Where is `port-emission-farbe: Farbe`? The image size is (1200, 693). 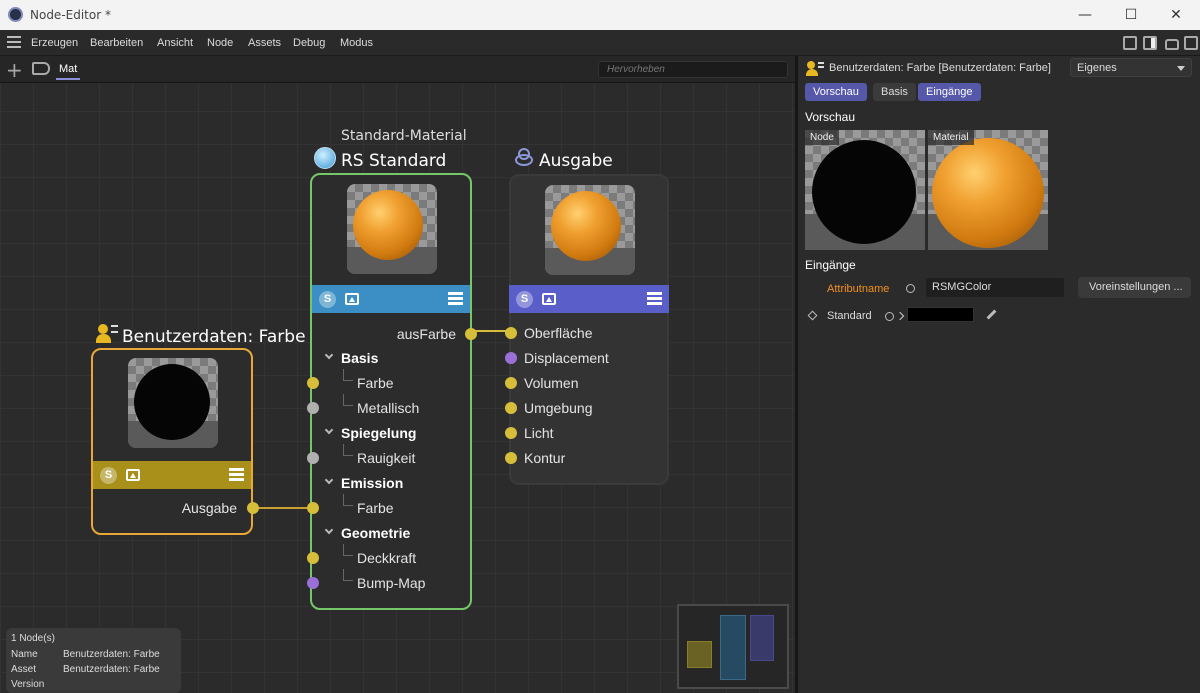
port-emission-farbe: Farbe is located at coordinates (375, 508).